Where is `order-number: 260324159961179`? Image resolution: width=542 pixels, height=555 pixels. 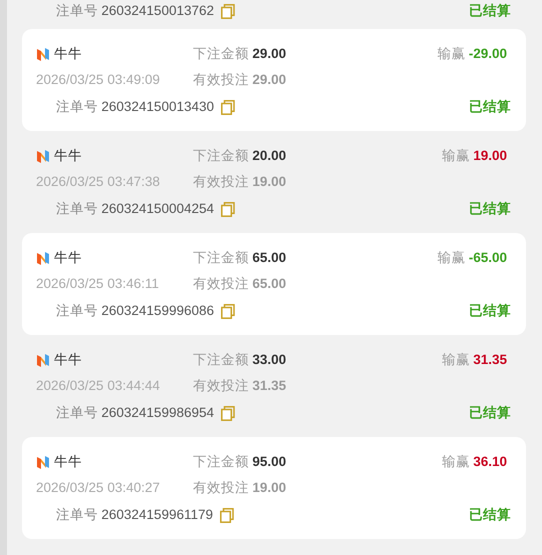 order-number: 260324159961179 is located at coordinates (157, 515).